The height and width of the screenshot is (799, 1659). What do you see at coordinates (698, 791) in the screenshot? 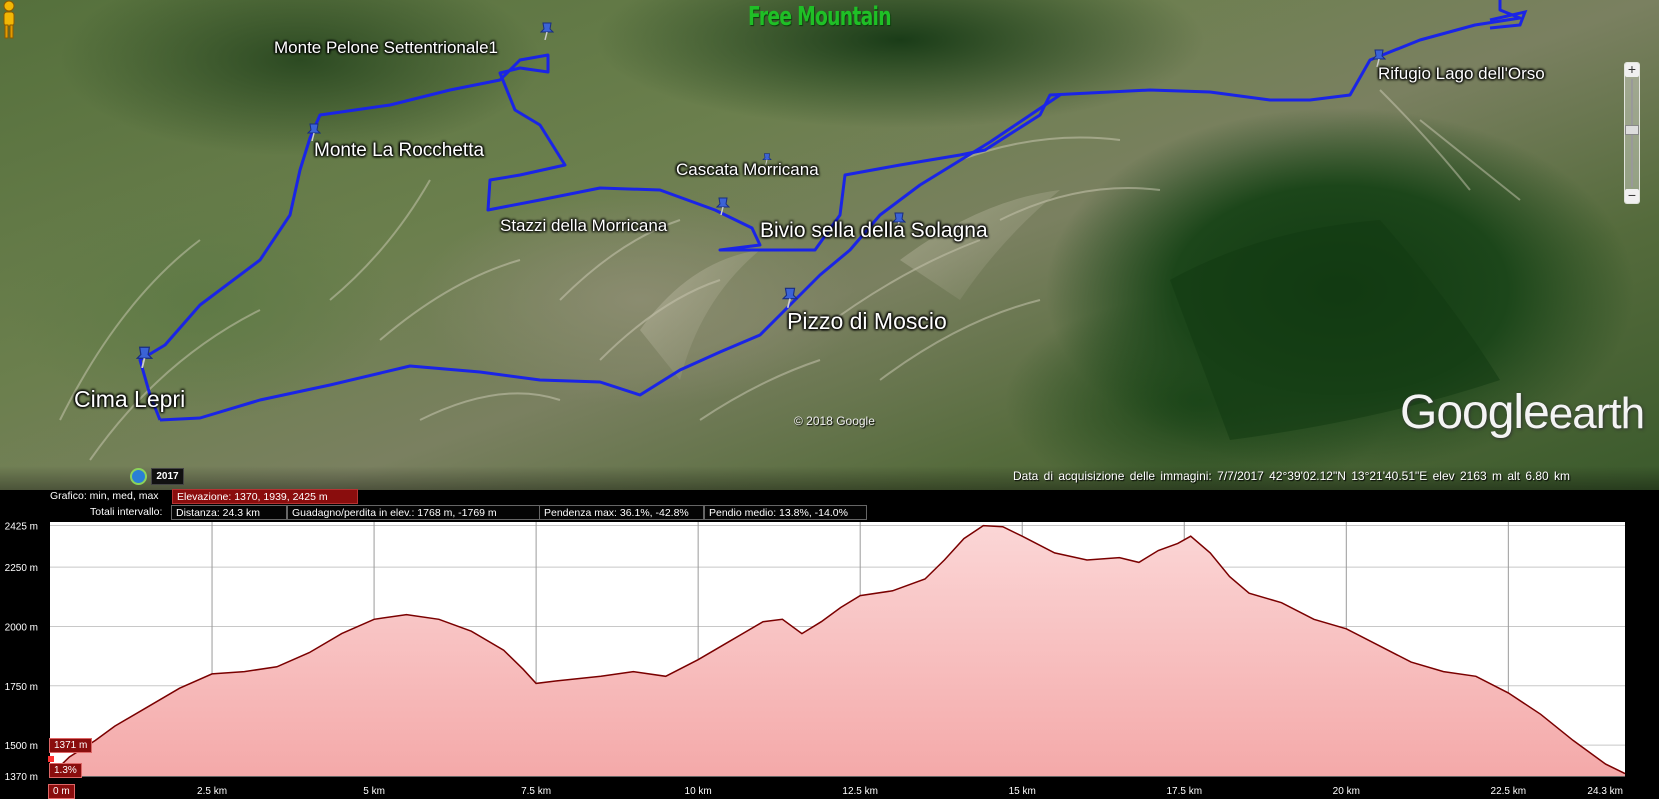
I see `x-tick-label: 10 km` at bounding box center [698, 791].